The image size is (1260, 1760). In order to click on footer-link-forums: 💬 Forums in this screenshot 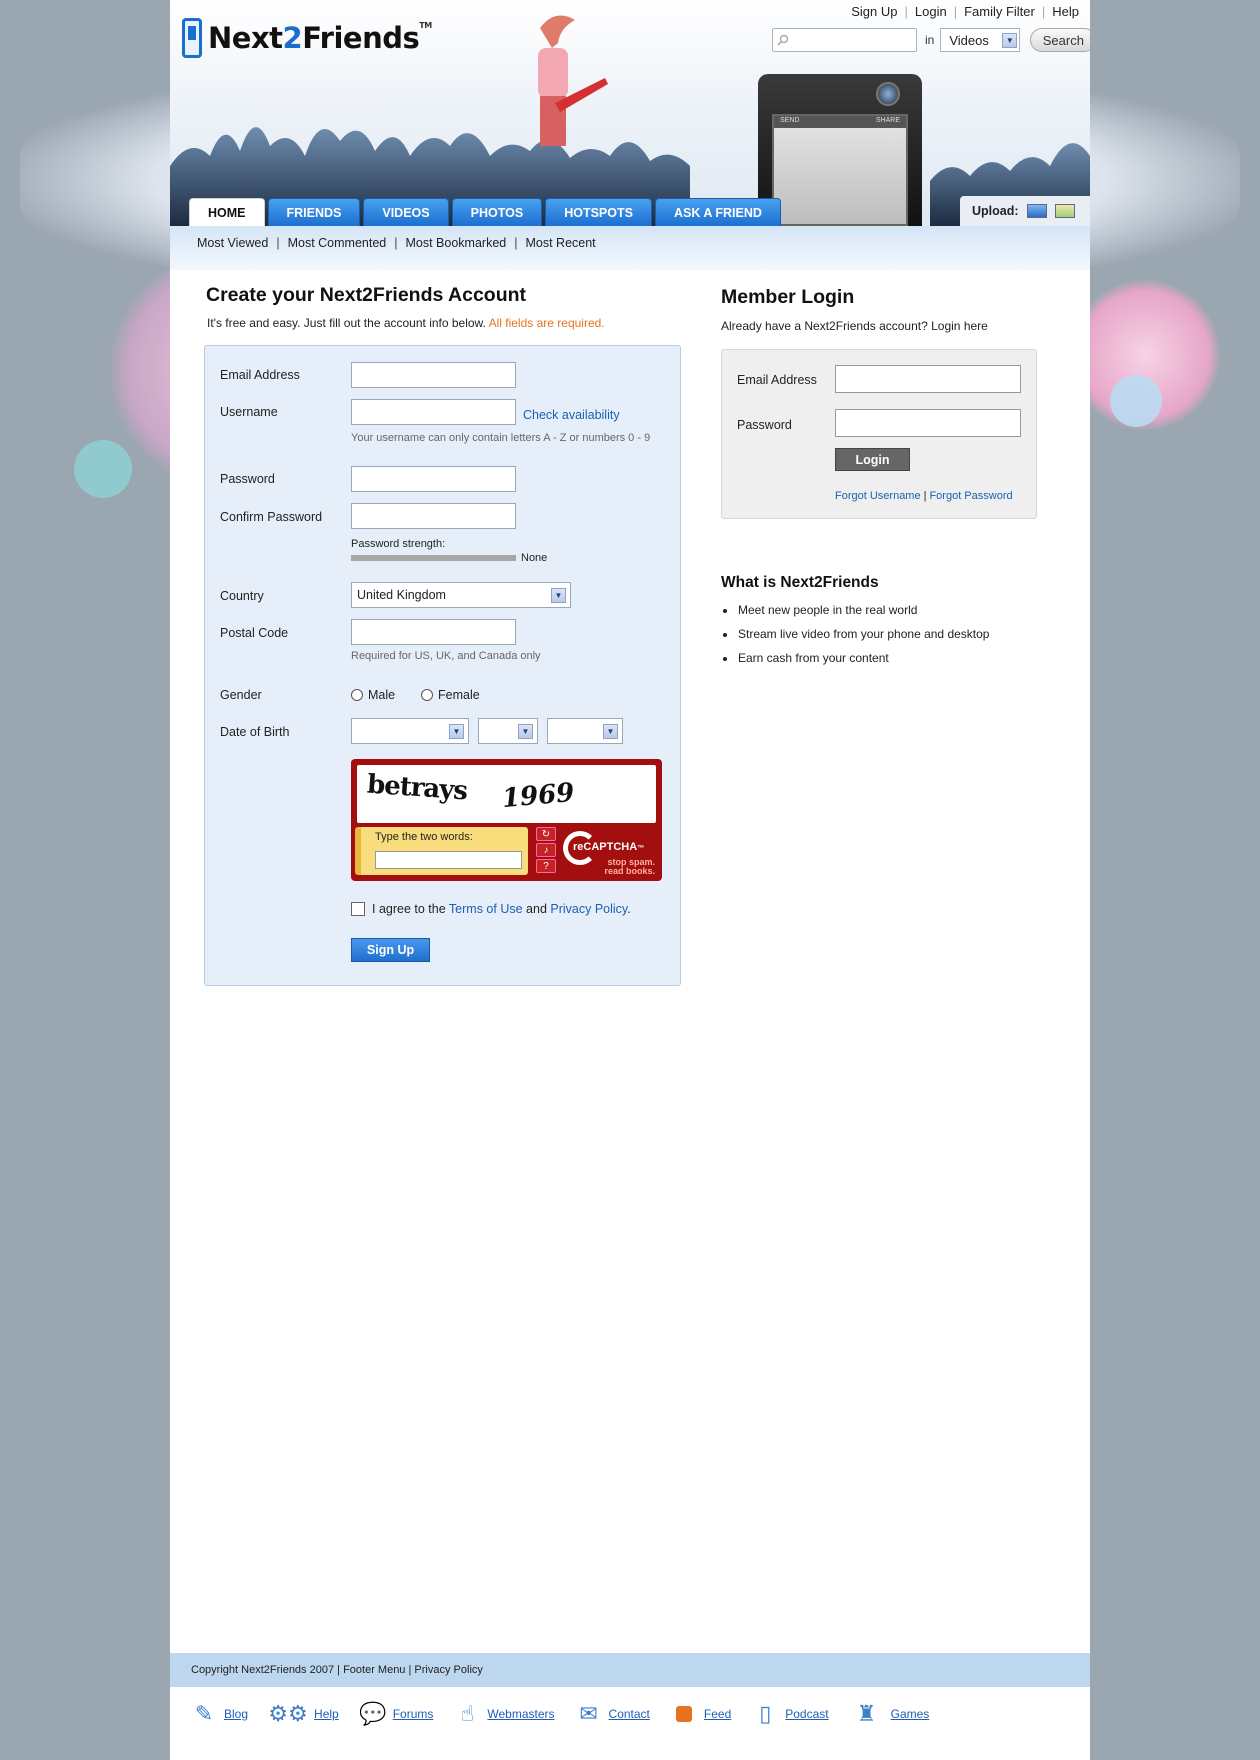, I will do `click(396, 1714)`.